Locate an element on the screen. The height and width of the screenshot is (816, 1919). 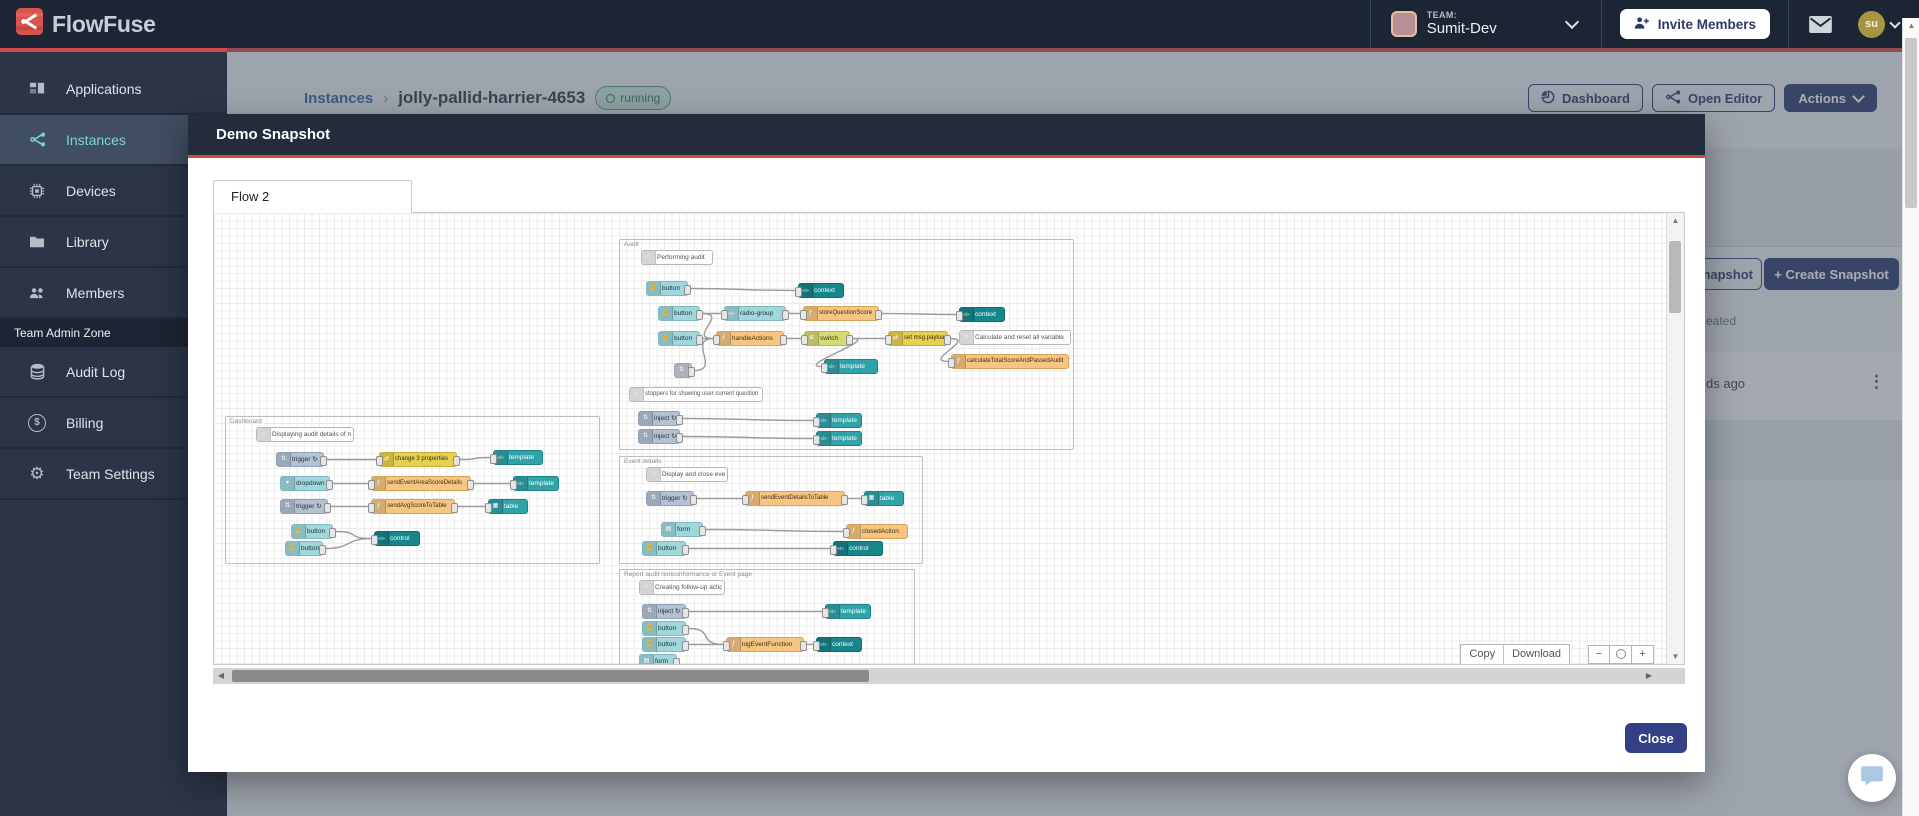
flow-node-label: context is located at coordinates (985, 314).